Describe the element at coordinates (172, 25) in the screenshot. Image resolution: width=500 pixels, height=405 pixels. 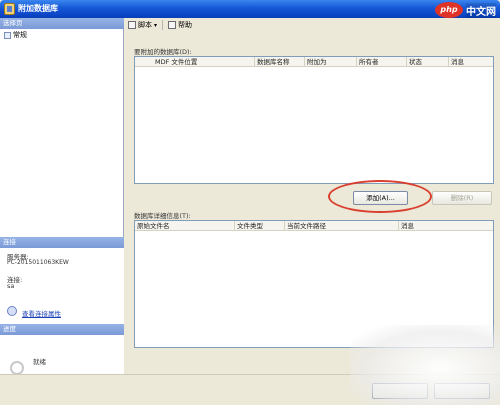
I see `help-icon` at that location.